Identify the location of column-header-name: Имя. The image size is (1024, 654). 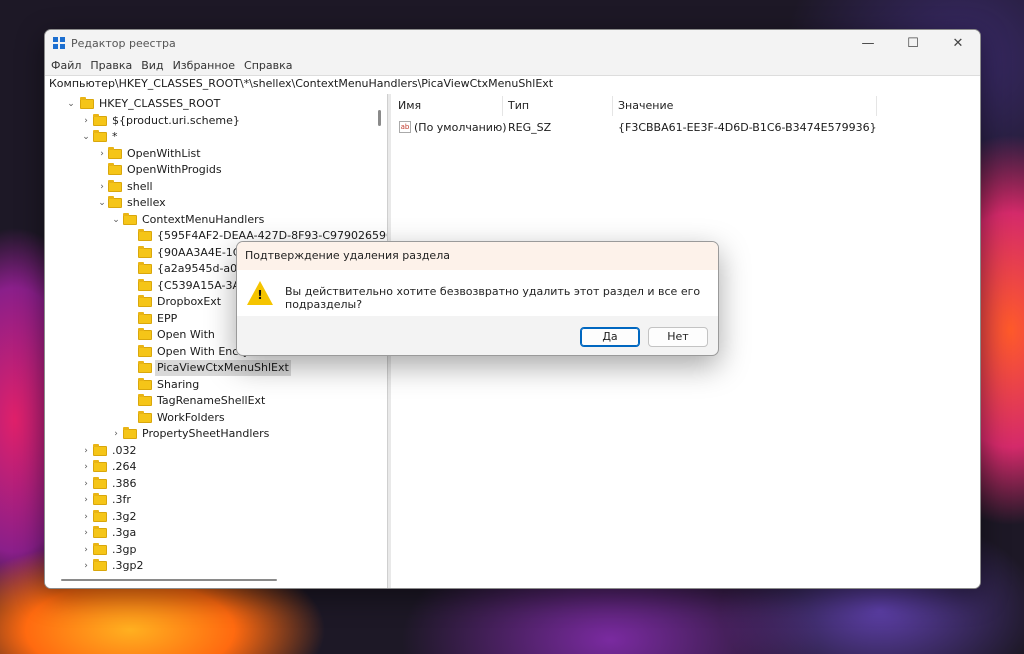
(409, 105).